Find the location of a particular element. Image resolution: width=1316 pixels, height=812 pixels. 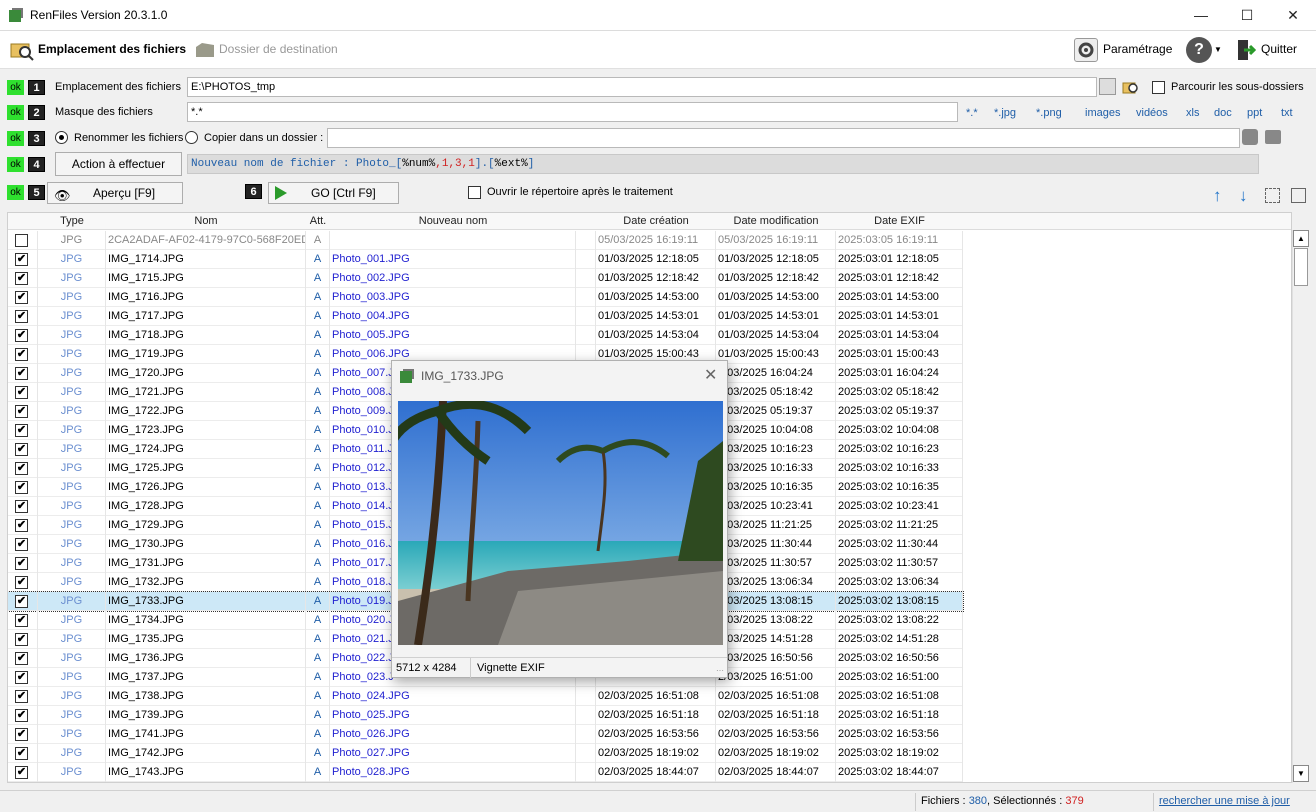

expand-icon is located at coordinates (1298, 195).